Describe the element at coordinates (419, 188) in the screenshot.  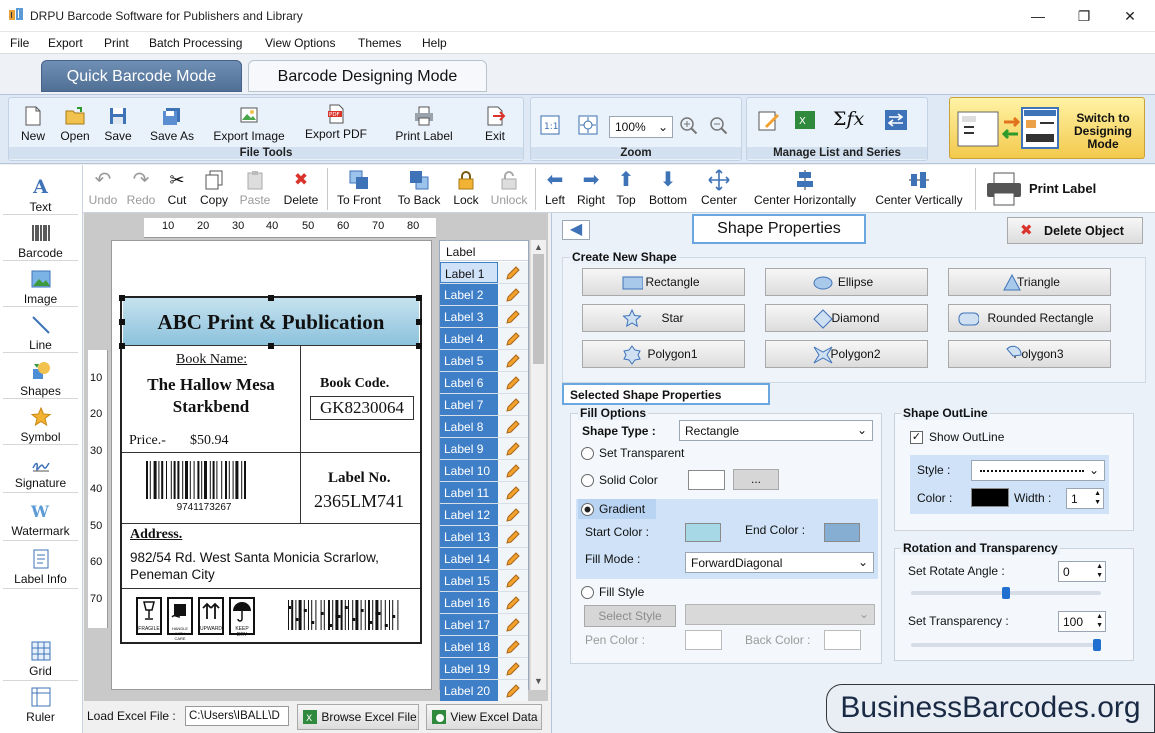
I see `to-back-button: To Back` at that location.